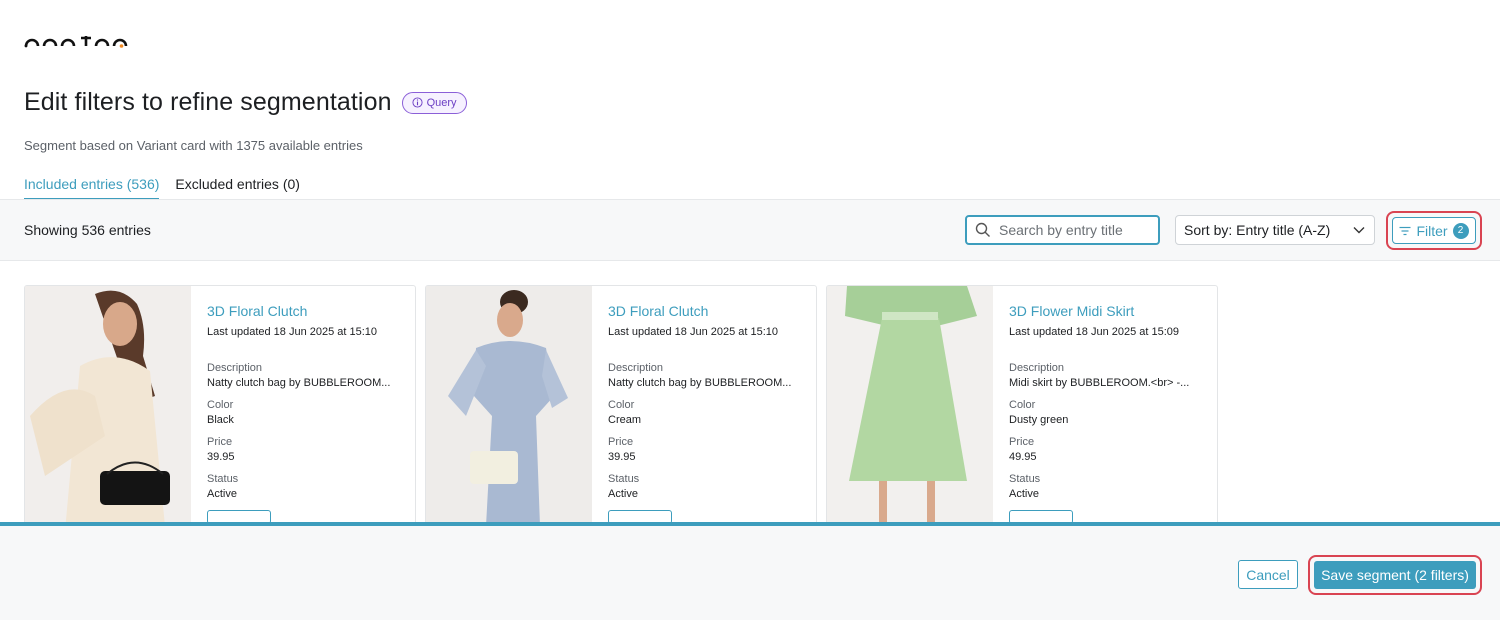  Describe the element at coordinates (1359, 230) in the screenshot. I see `chevron-down-icon` at that location.